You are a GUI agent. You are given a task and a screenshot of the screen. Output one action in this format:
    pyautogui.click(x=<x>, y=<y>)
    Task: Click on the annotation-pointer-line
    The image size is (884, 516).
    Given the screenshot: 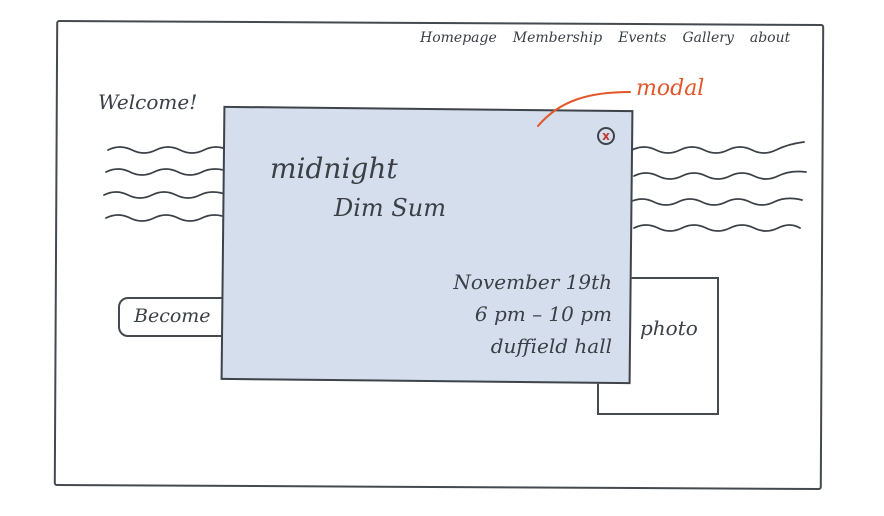 What is the action you would take?
    pyautogui.click(x=584, y=109)
    